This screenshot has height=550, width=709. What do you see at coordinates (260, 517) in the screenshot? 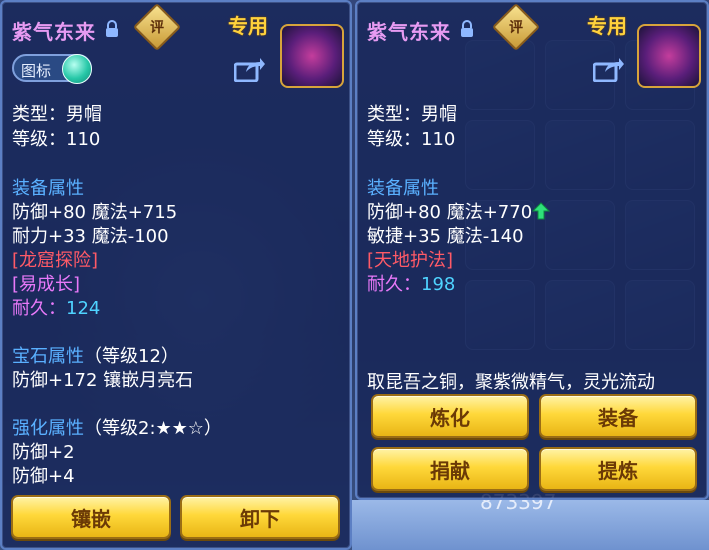
I see `unequip-button: 卸下` at bounding box center [260, 517].